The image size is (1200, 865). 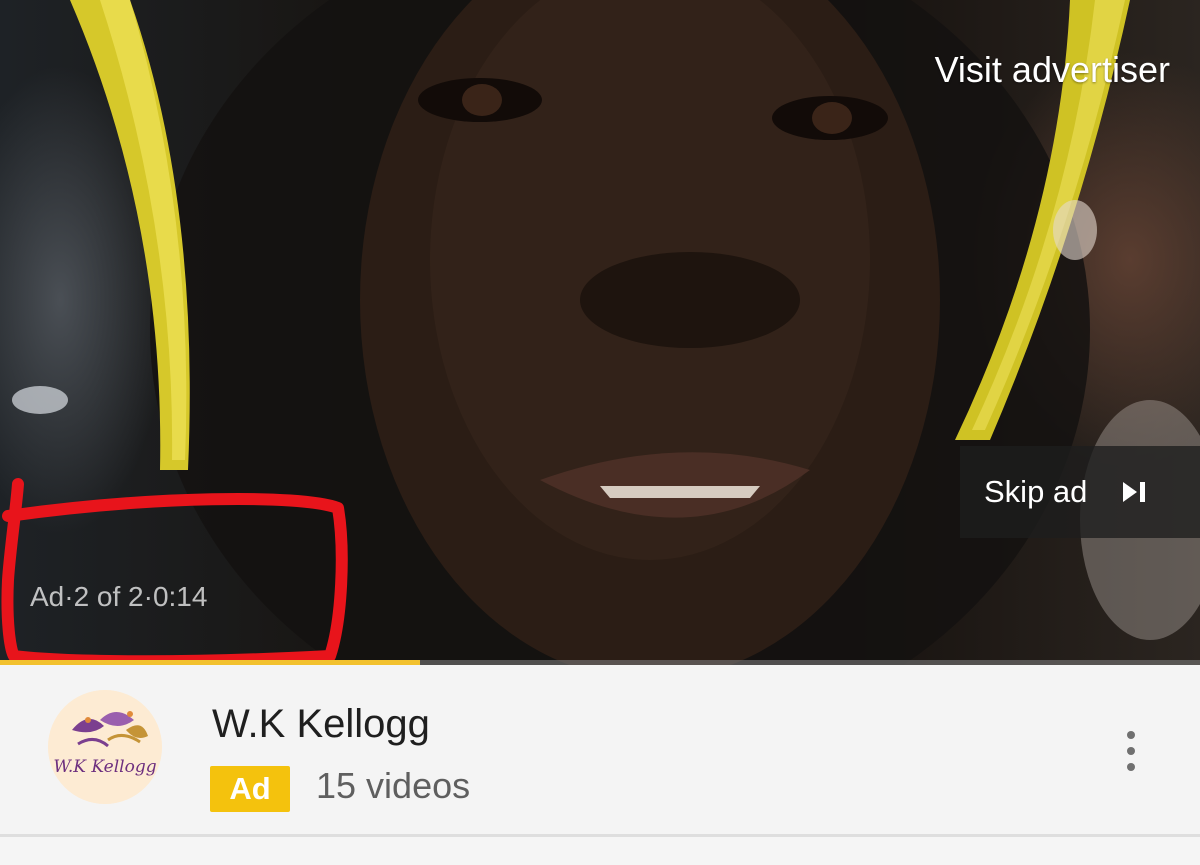 I want to click on channel-avatar: W.K Kellogg, so click(x=105, y=747).